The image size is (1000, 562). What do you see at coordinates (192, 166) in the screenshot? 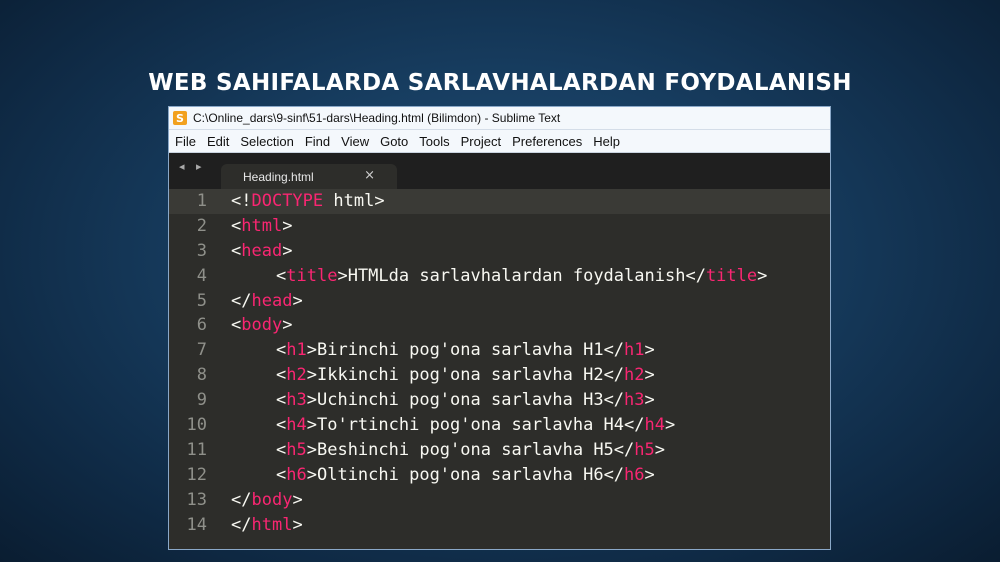
I see `tab-nav-arrows-icon: ◂ ▸` at bounding box center [192, 166].